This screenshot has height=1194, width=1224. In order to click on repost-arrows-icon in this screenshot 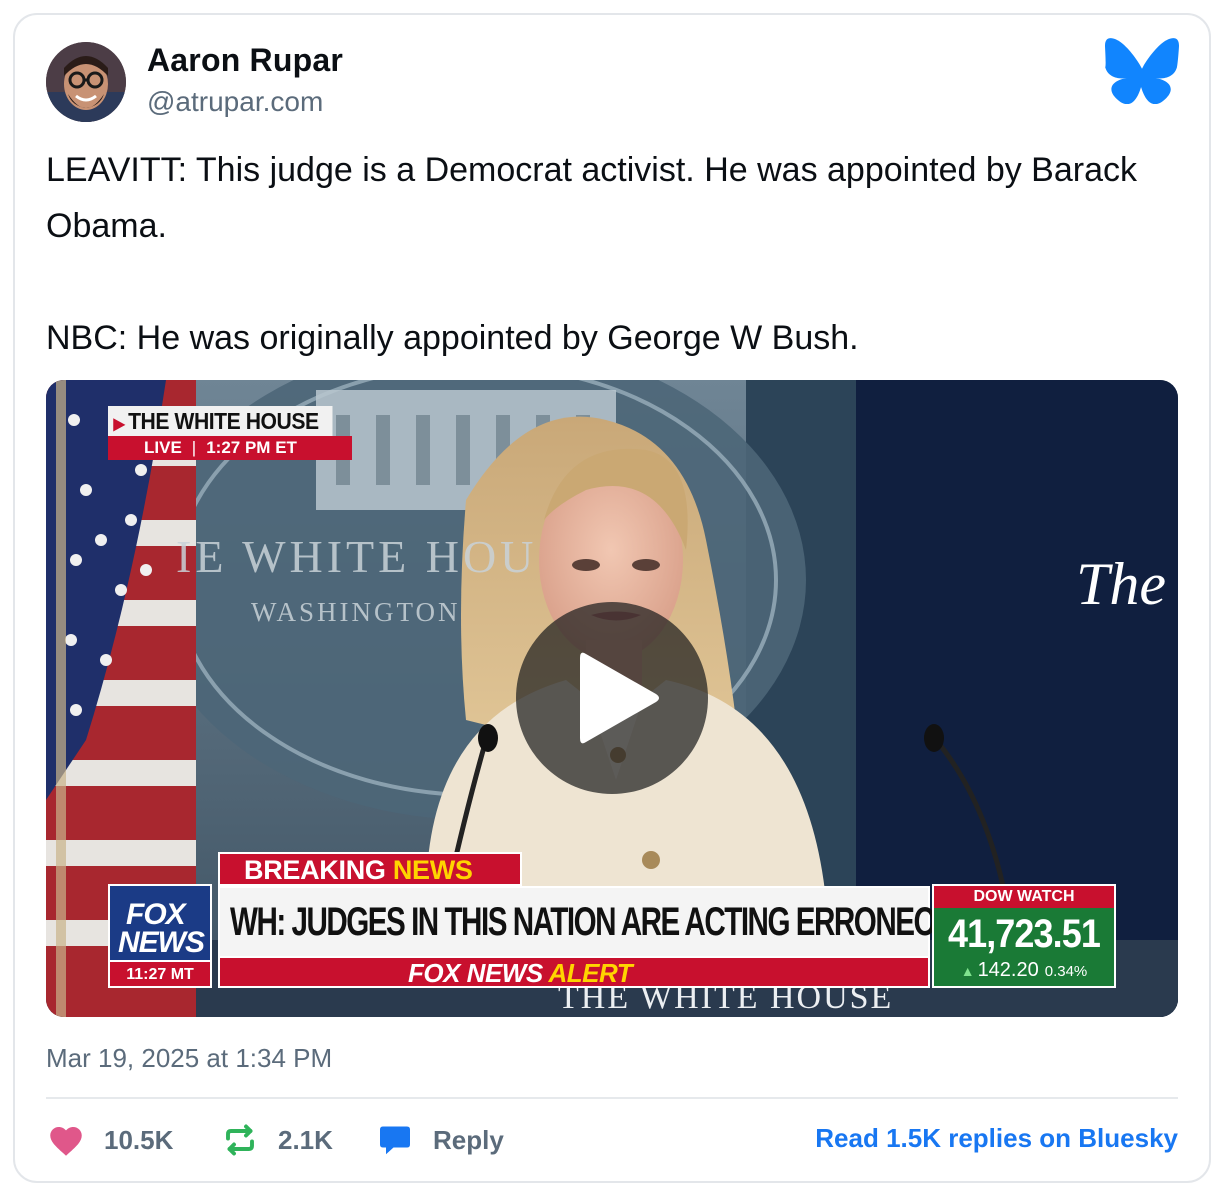, I will do `click(240, 1140)`.